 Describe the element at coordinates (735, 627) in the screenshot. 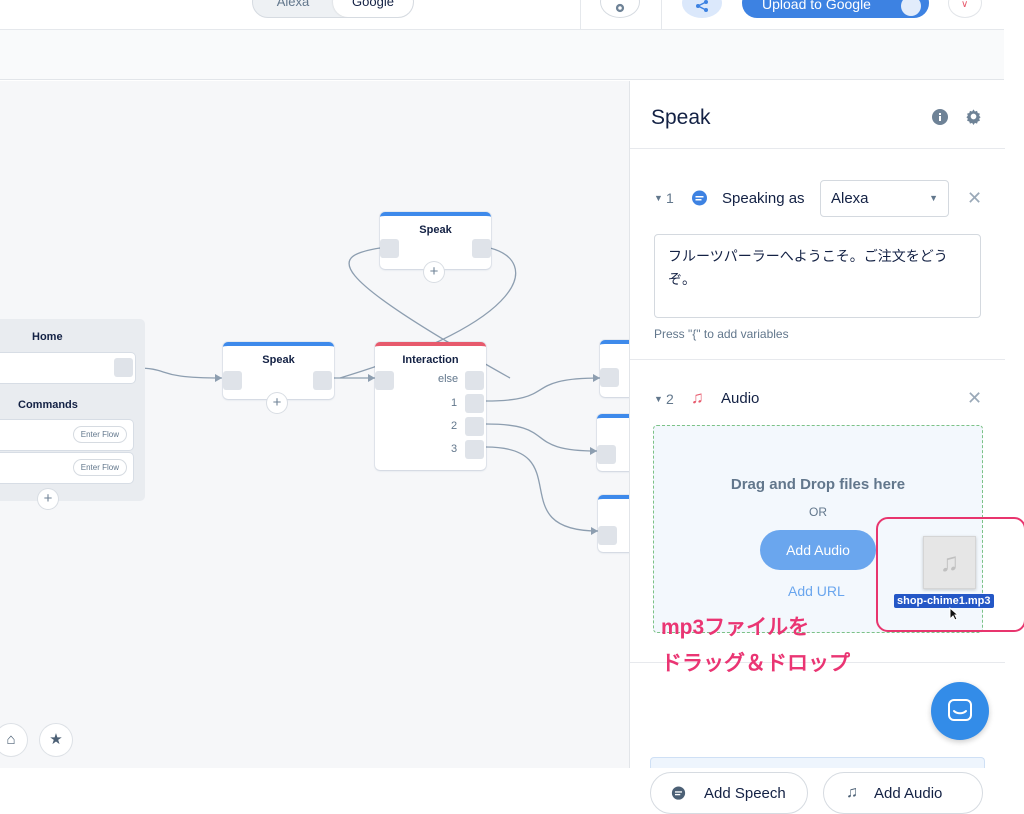

I see `annotation-line-1: mp3ファイルを` at that location.